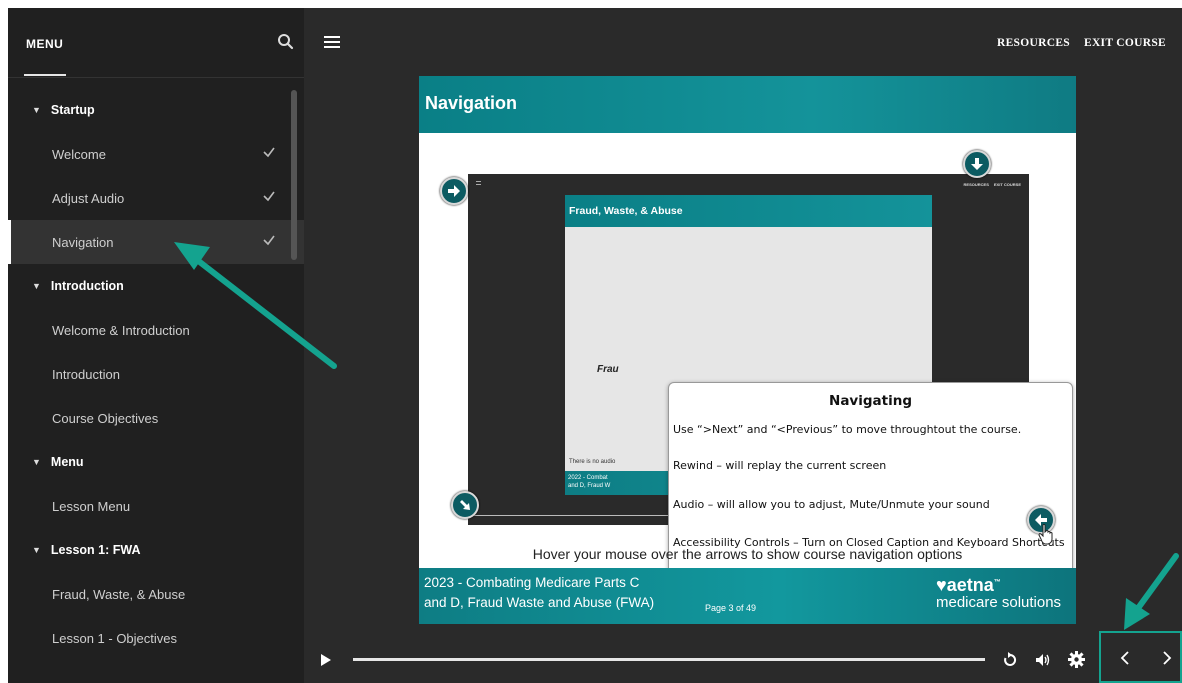 This screenshot has width=1182, height=683. I want to click on arrow-down-hotspot, so click(977, 164).